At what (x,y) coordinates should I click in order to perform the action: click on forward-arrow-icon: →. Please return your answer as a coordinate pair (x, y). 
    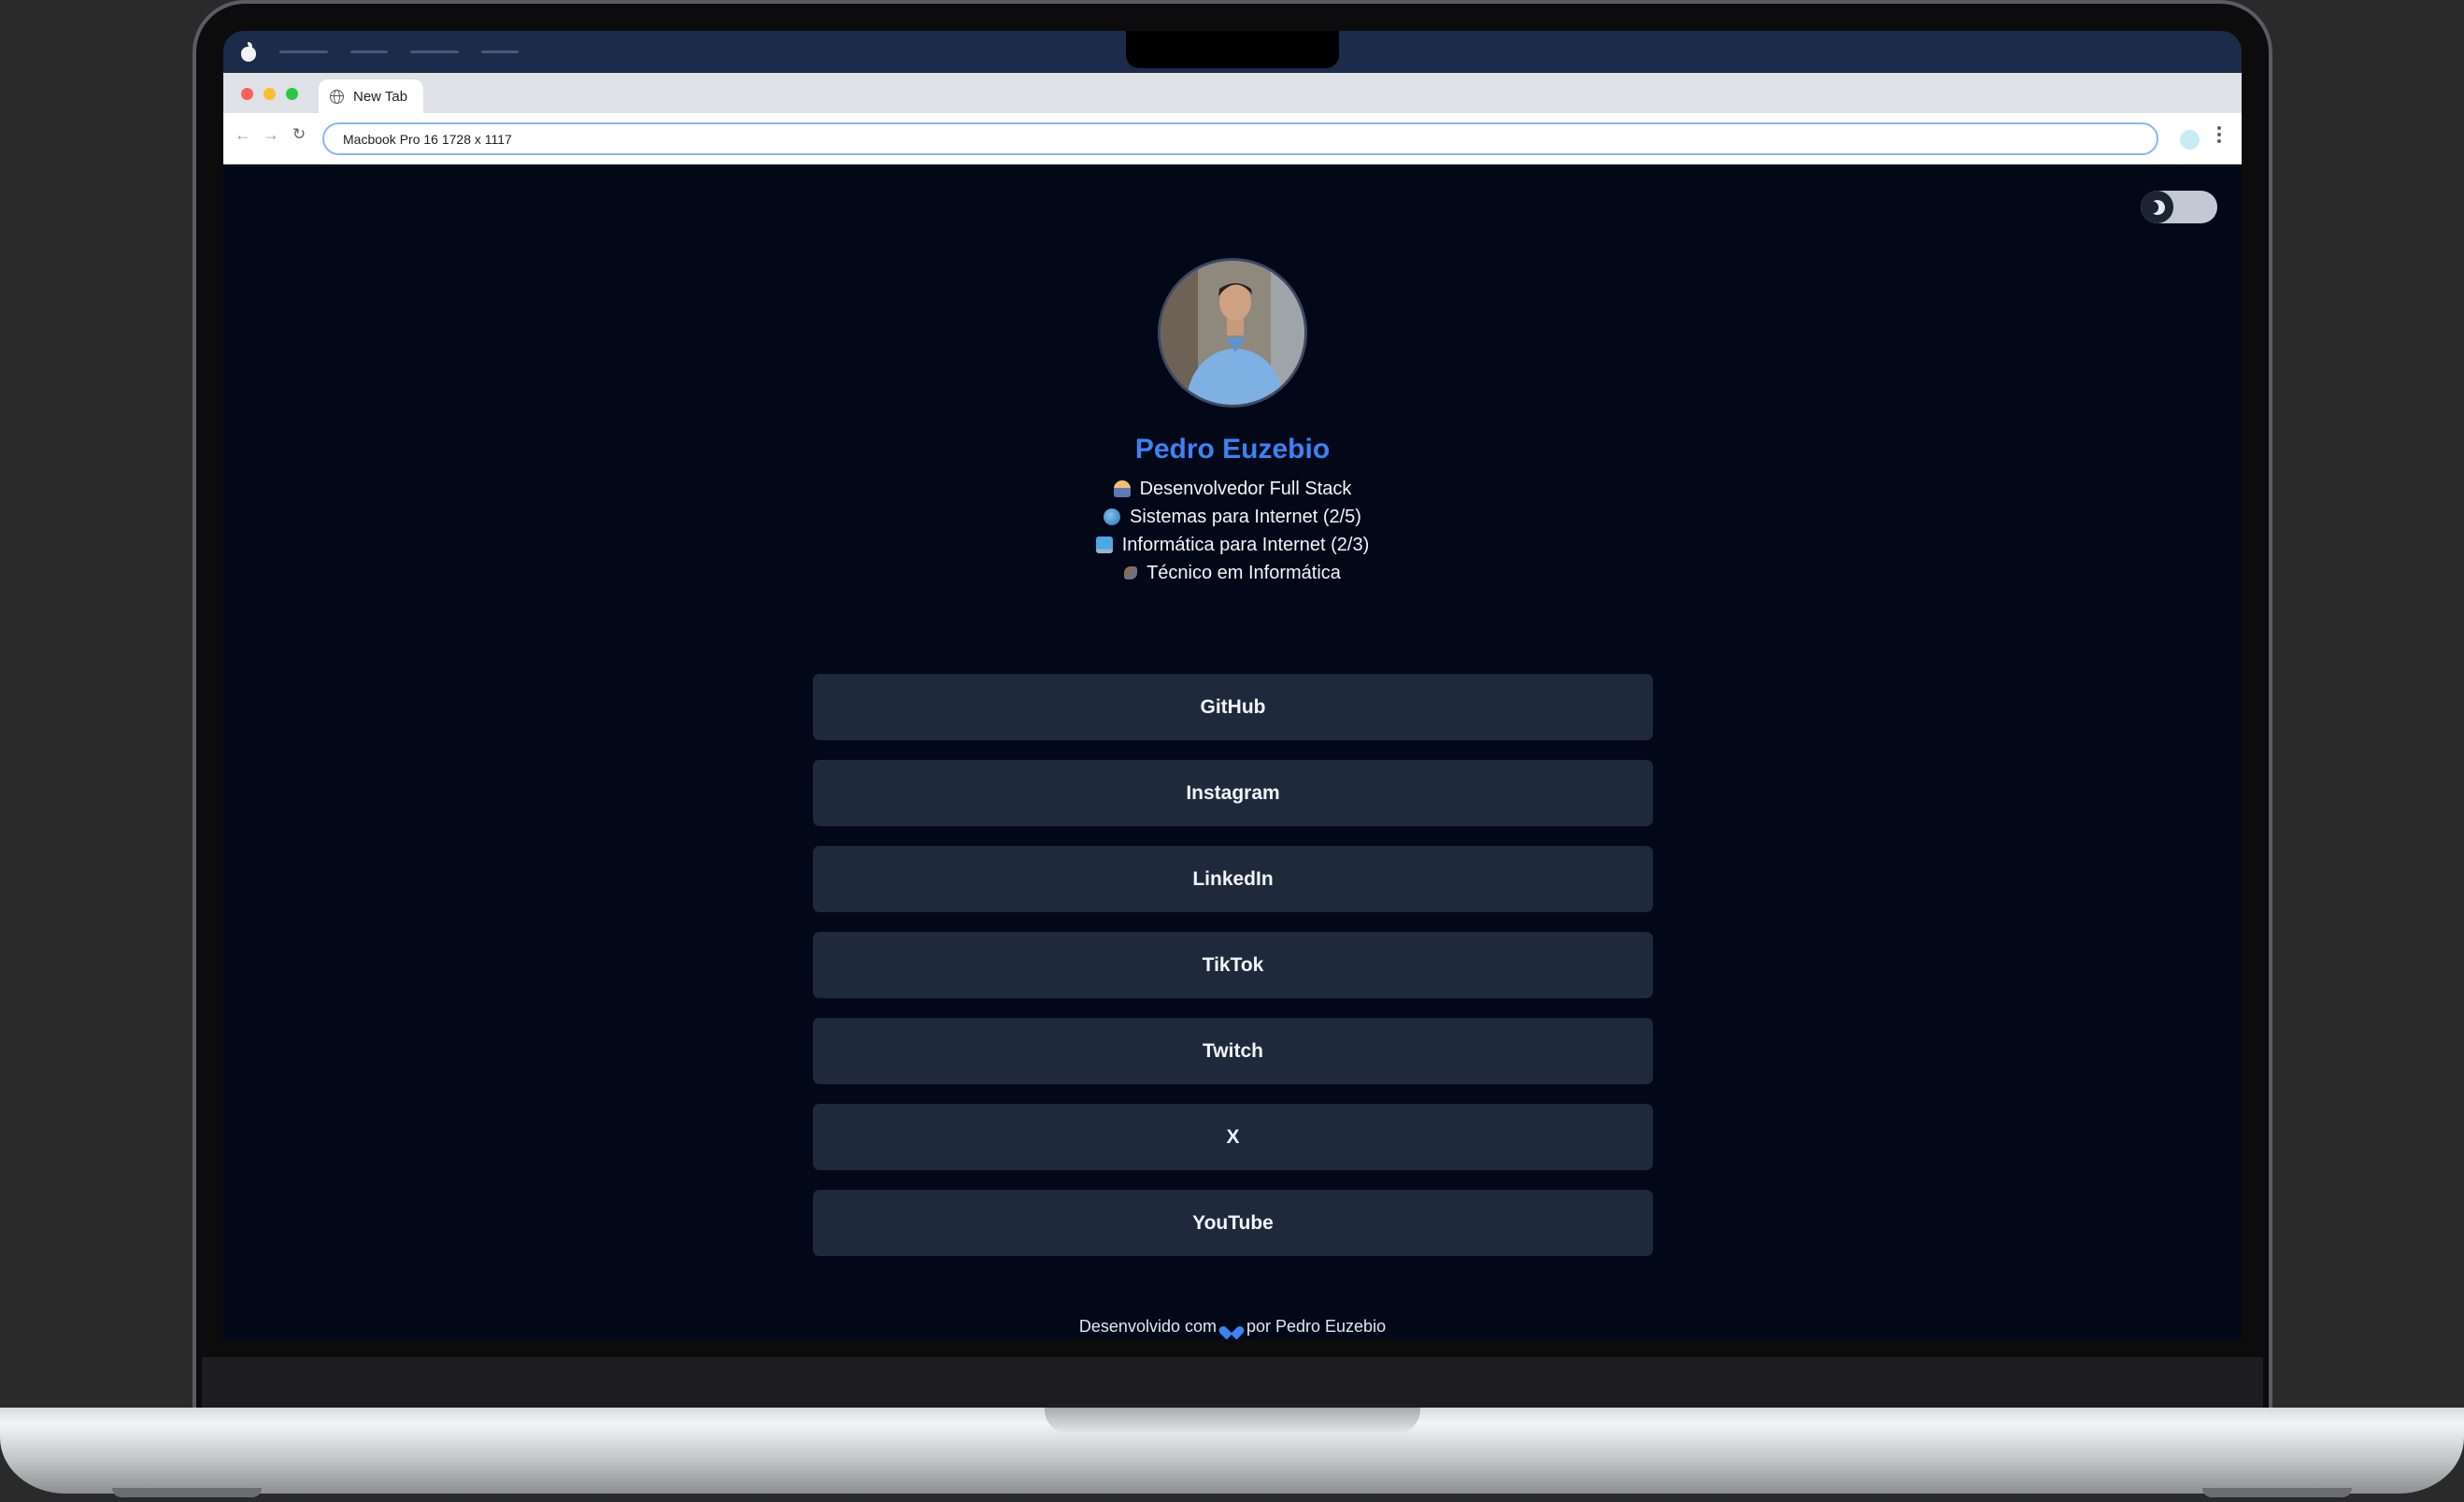
    Looking at the image, I should click on (271, 134).